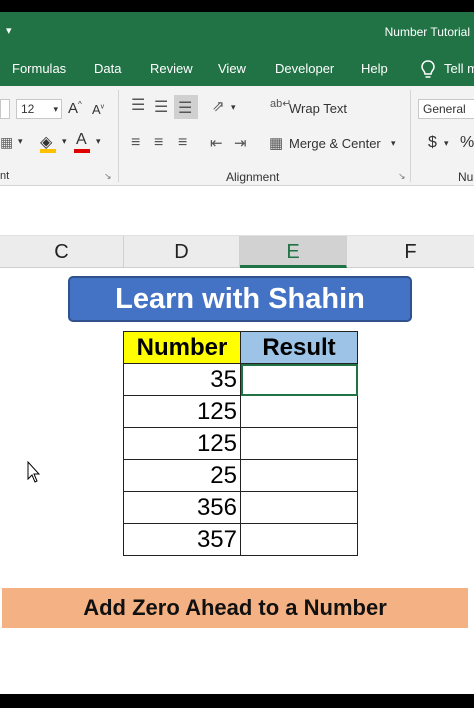  What do you see at coordinates (98, 141) in the screenshot?
I see `font-color-dropdown-icon: ▾` at bounding box center [98, 141].